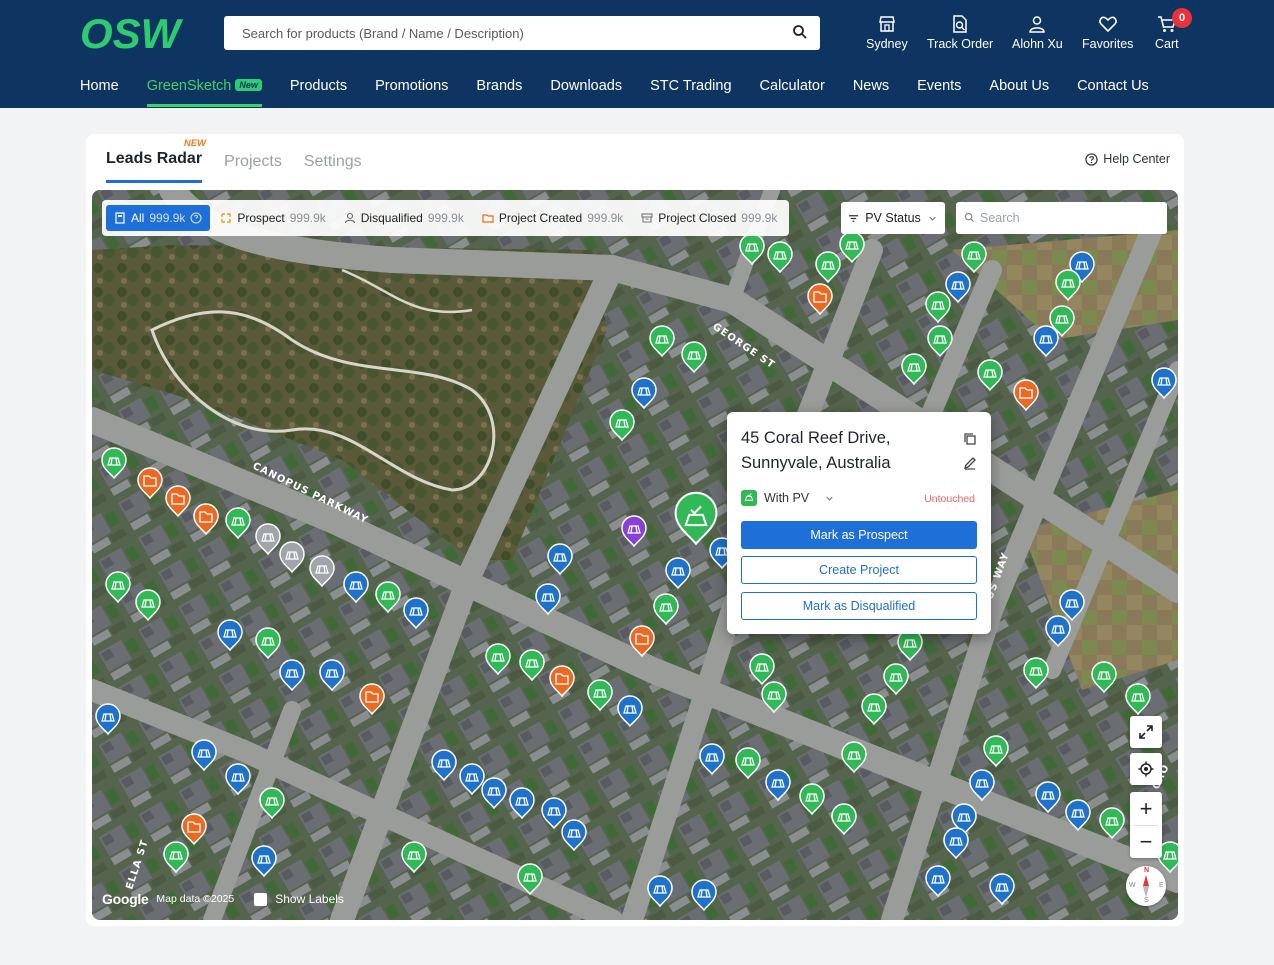  I want to click on pv-status-dropdown: PV Status, so click(893, 218).